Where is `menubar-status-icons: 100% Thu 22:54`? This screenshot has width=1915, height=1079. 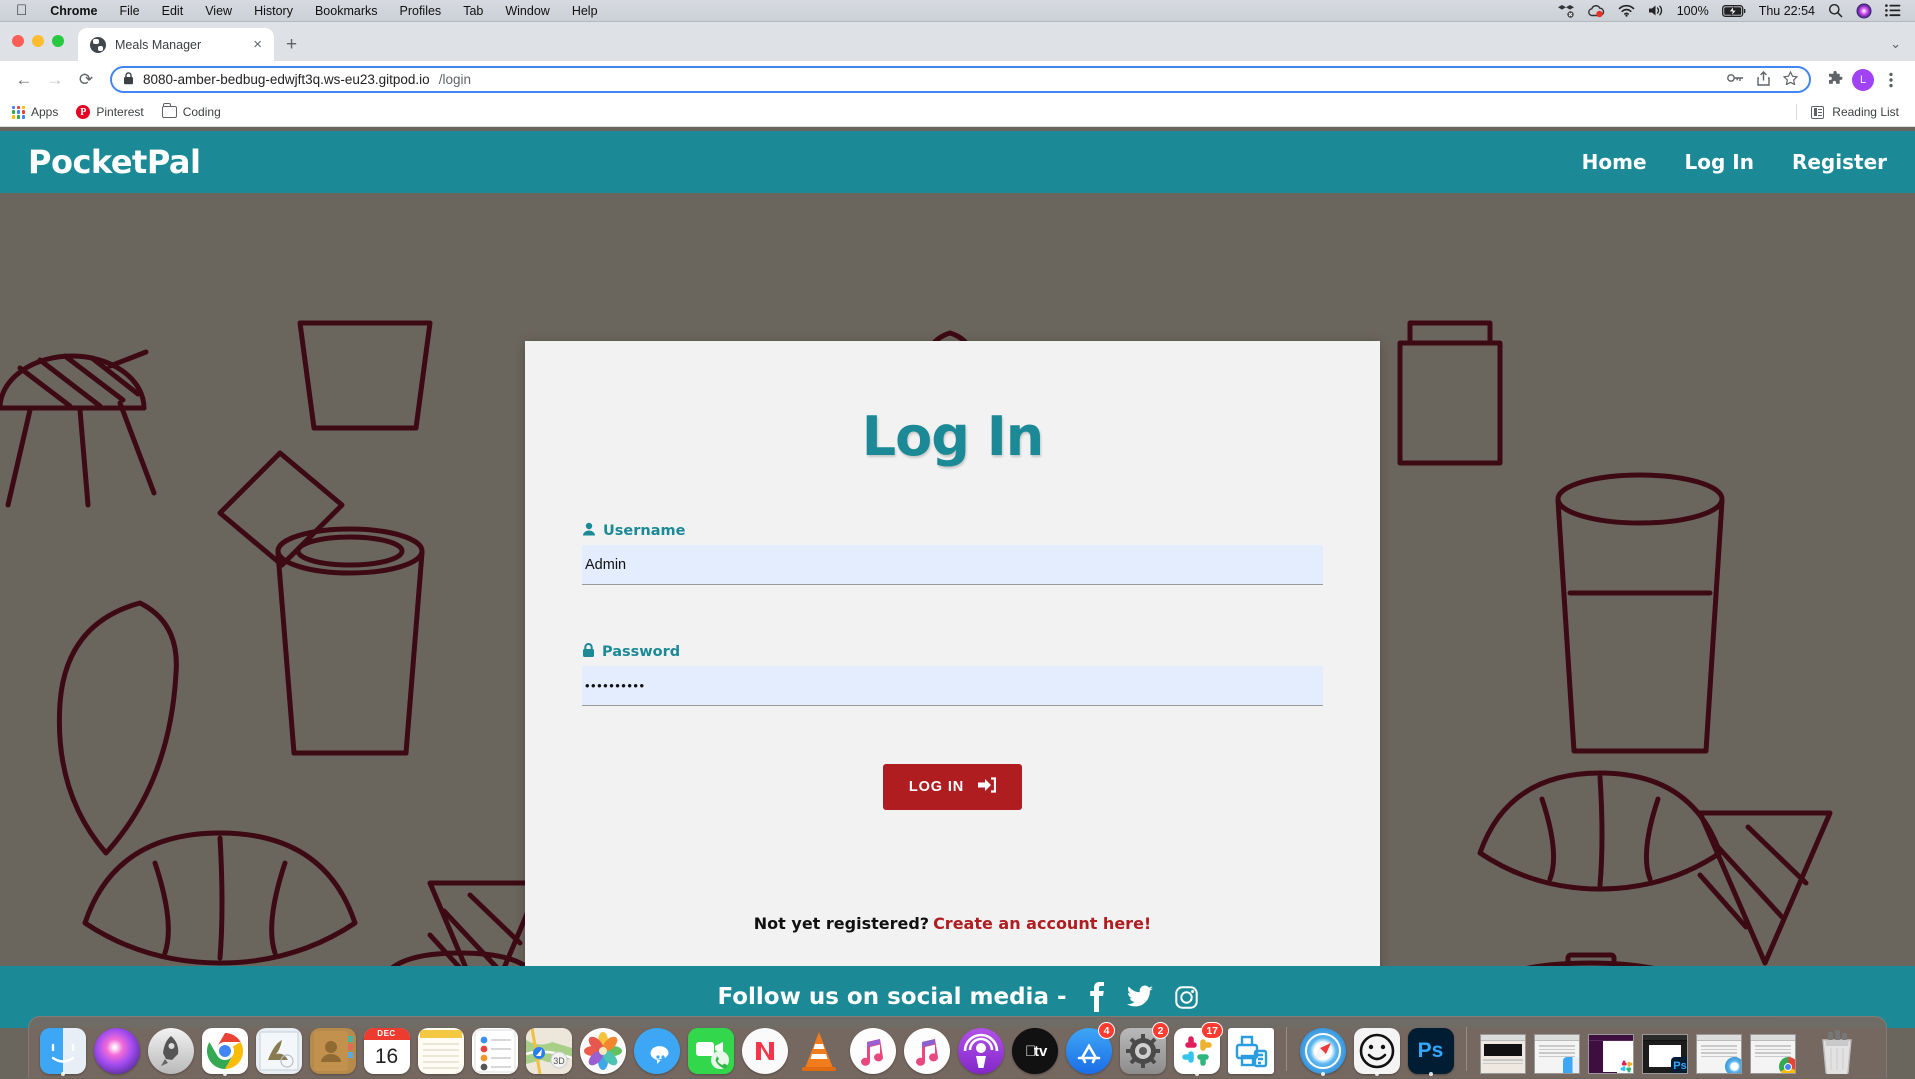
menubar-status-icons: 100% Thu 22:54 is located at coordinates (1736, 11).